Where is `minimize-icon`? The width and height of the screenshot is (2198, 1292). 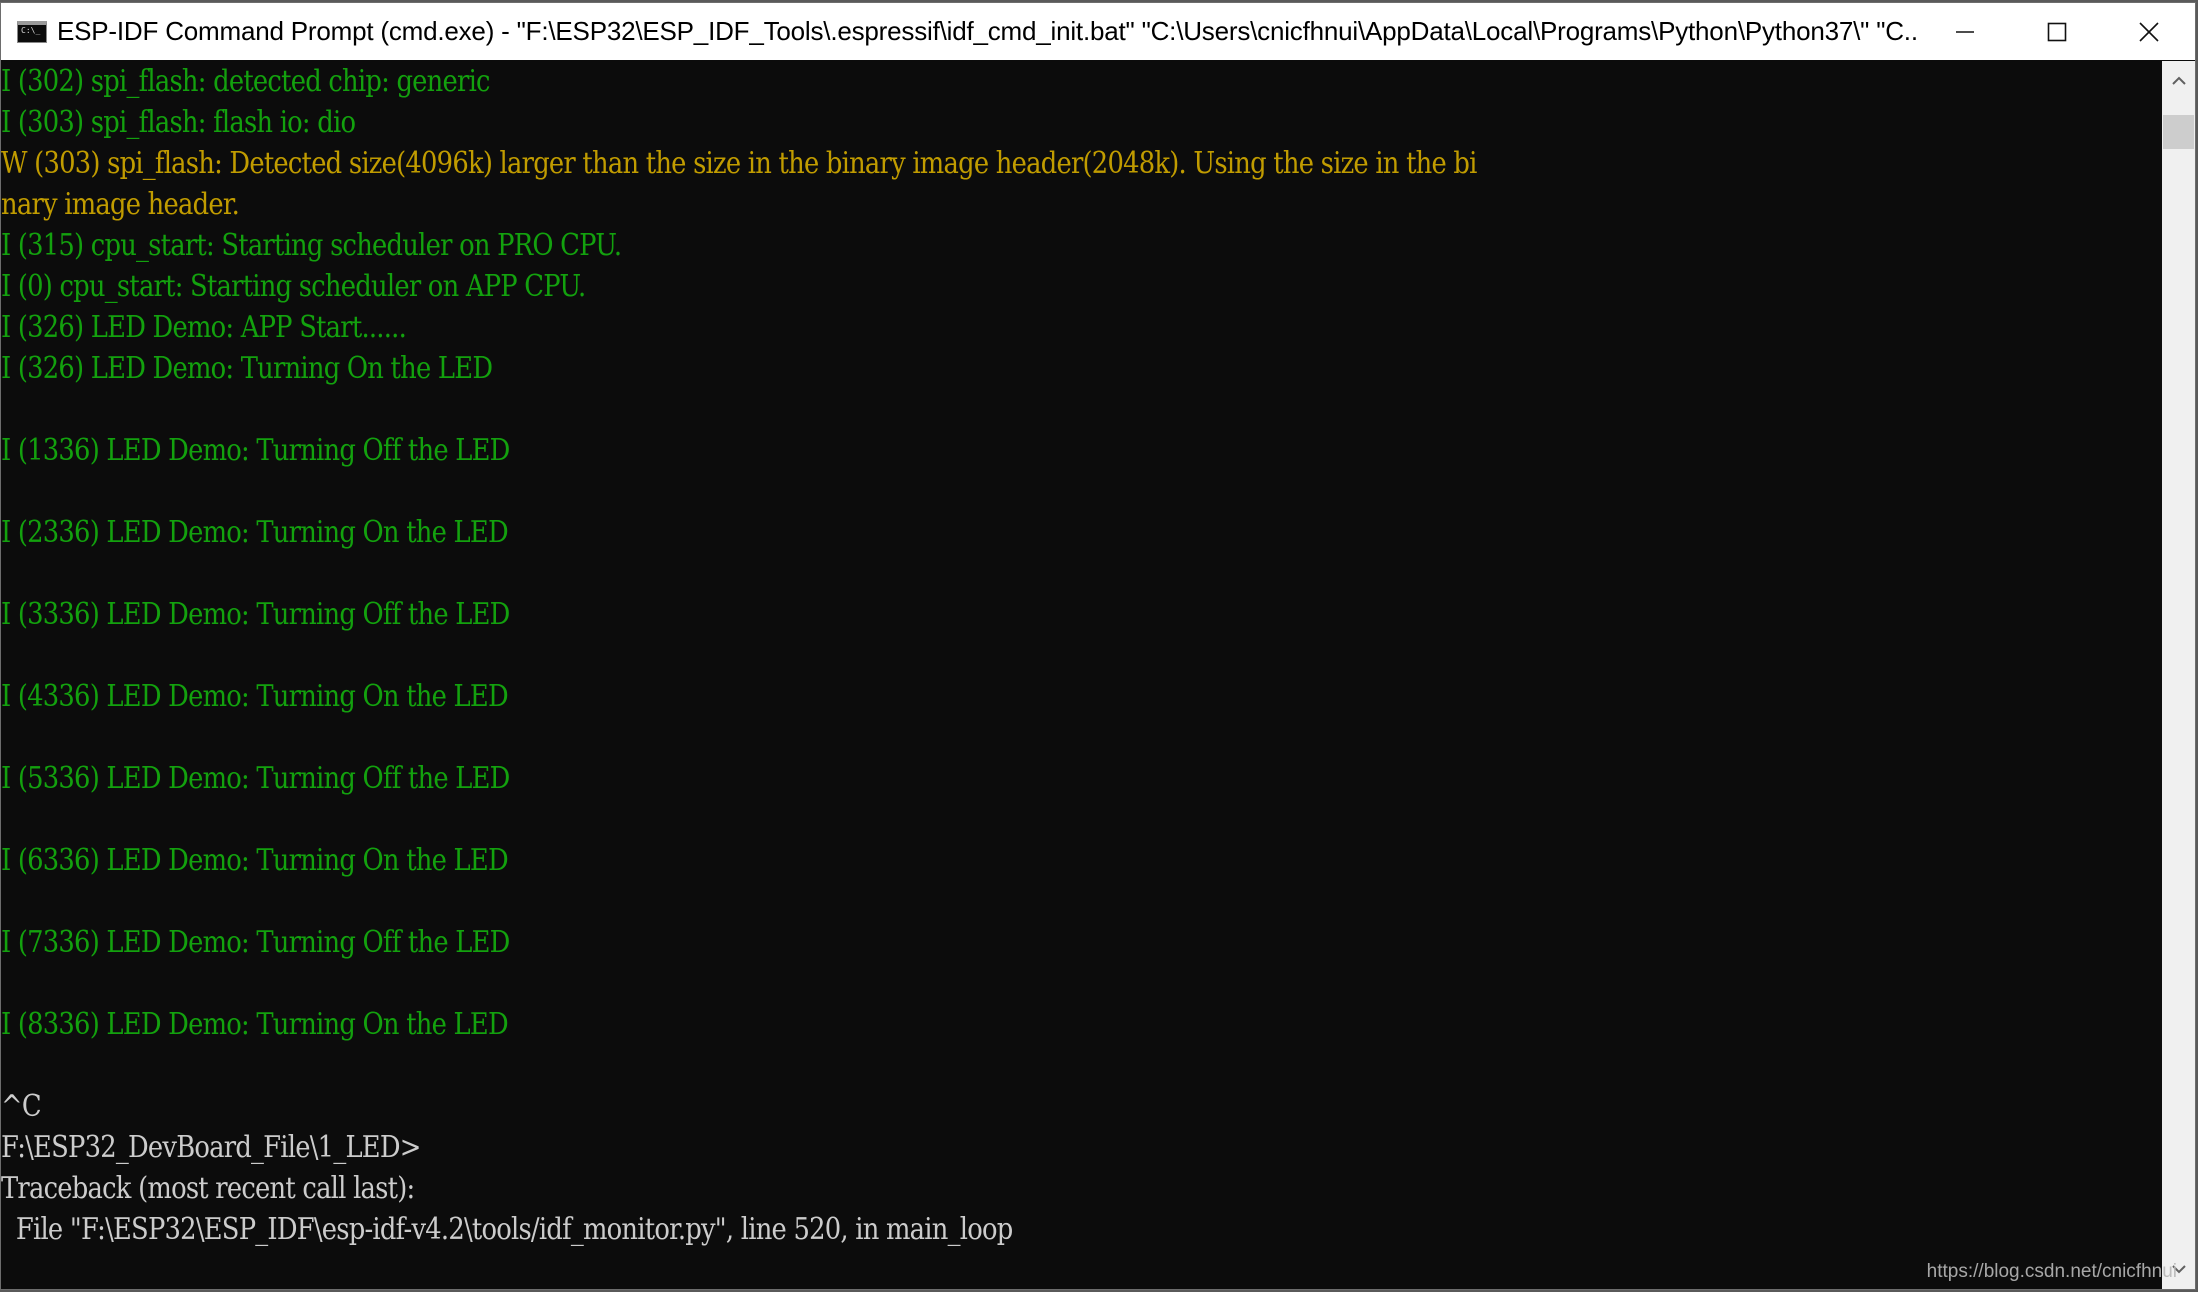 minimize-icon is located at coordinates (1965, 31).